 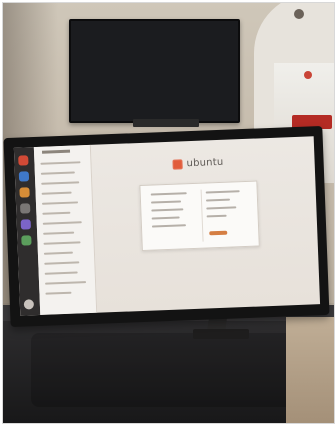 I want to click on dock-icon-light, so click(x=29, y=304).